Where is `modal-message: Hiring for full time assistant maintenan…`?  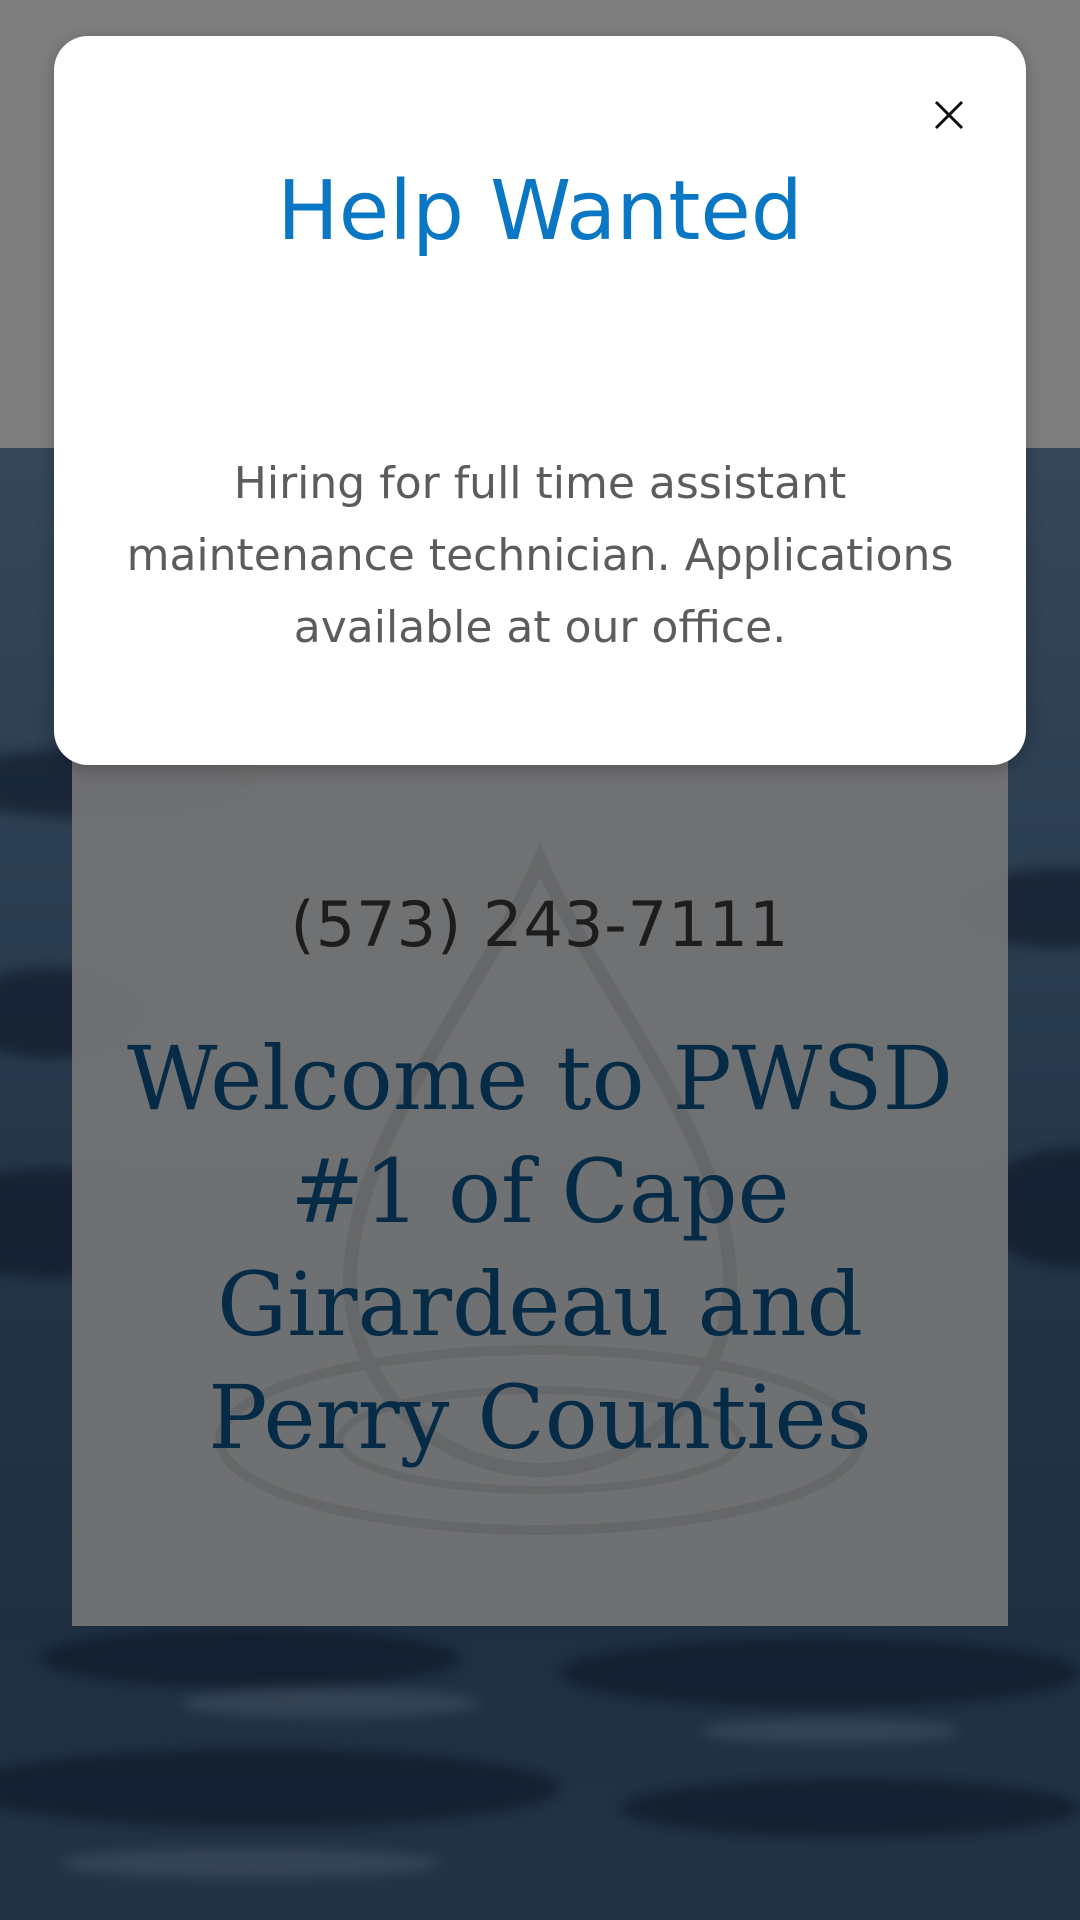 modal-message: Hiring for full time assistant maintenan… is located at coordinates (540, 555).